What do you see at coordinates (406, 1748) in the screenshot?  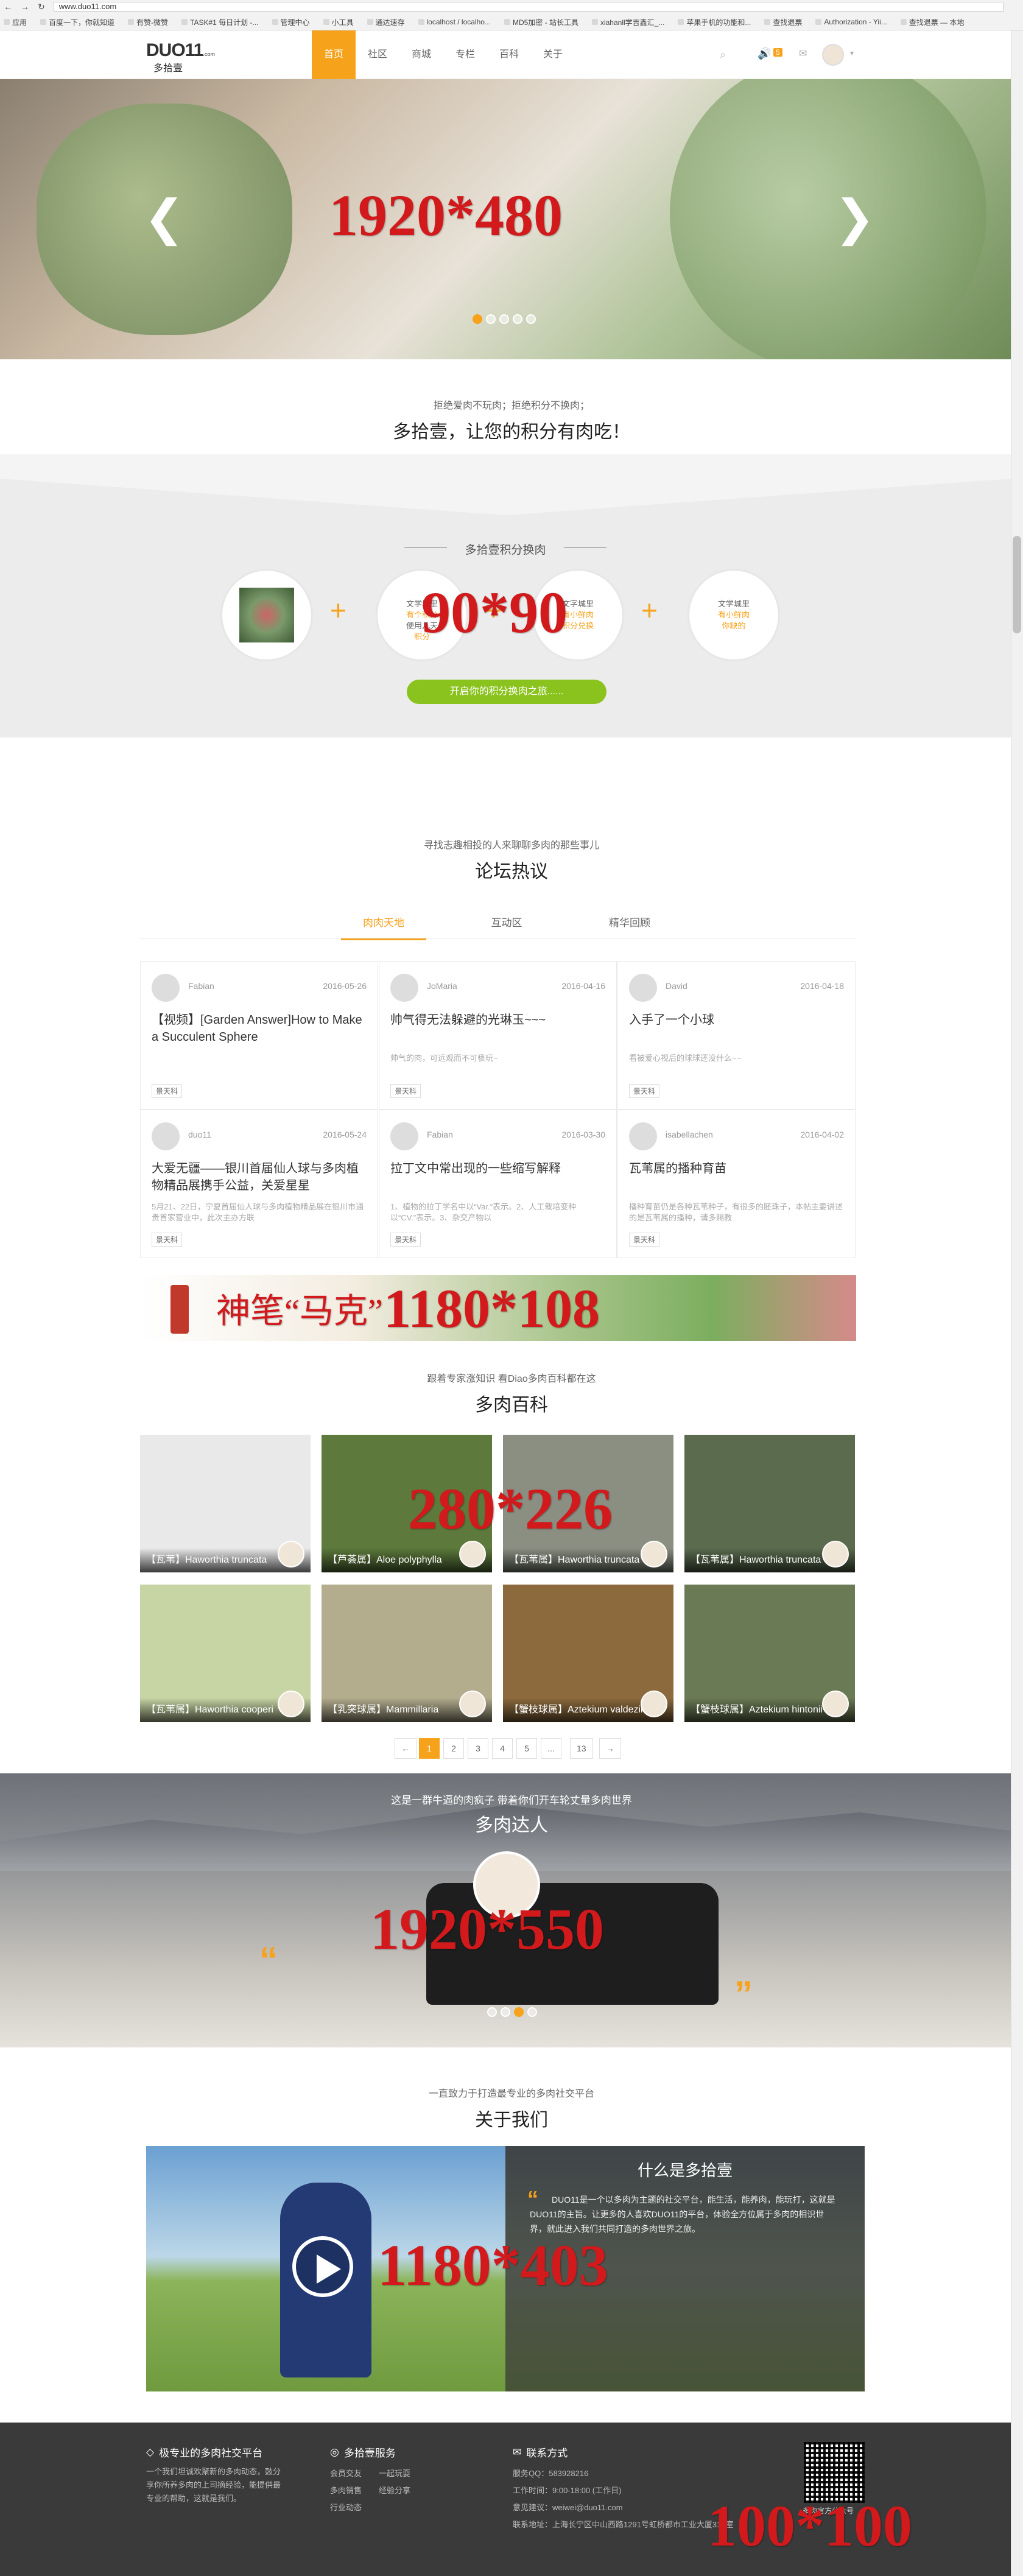 I see `page-button: ←` at bounding box center [406, 1748].